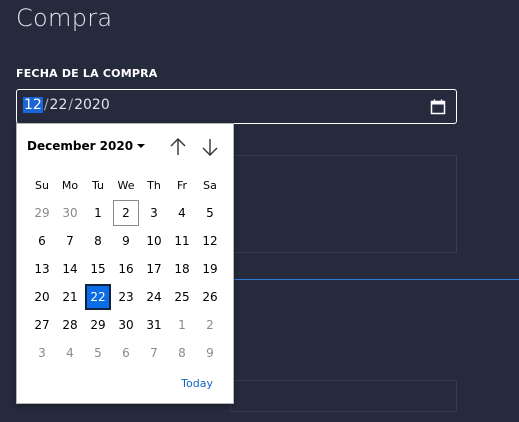 The image size is (519, 422). I want to click on current-day: 2, so click(126, 213).